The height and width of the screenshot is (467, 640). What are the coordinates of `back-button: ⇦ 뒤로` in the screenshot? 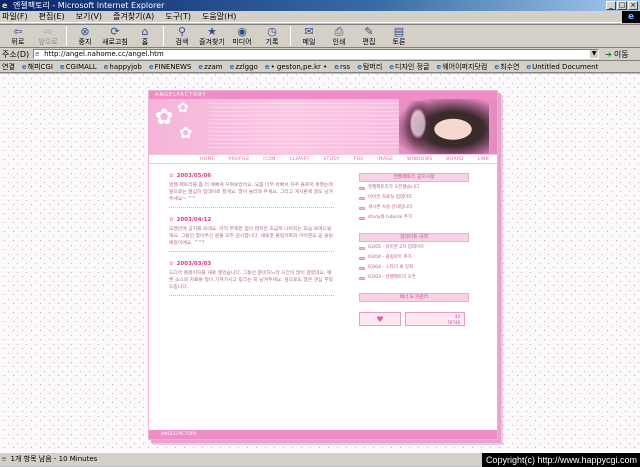 It's located at (18, 36).